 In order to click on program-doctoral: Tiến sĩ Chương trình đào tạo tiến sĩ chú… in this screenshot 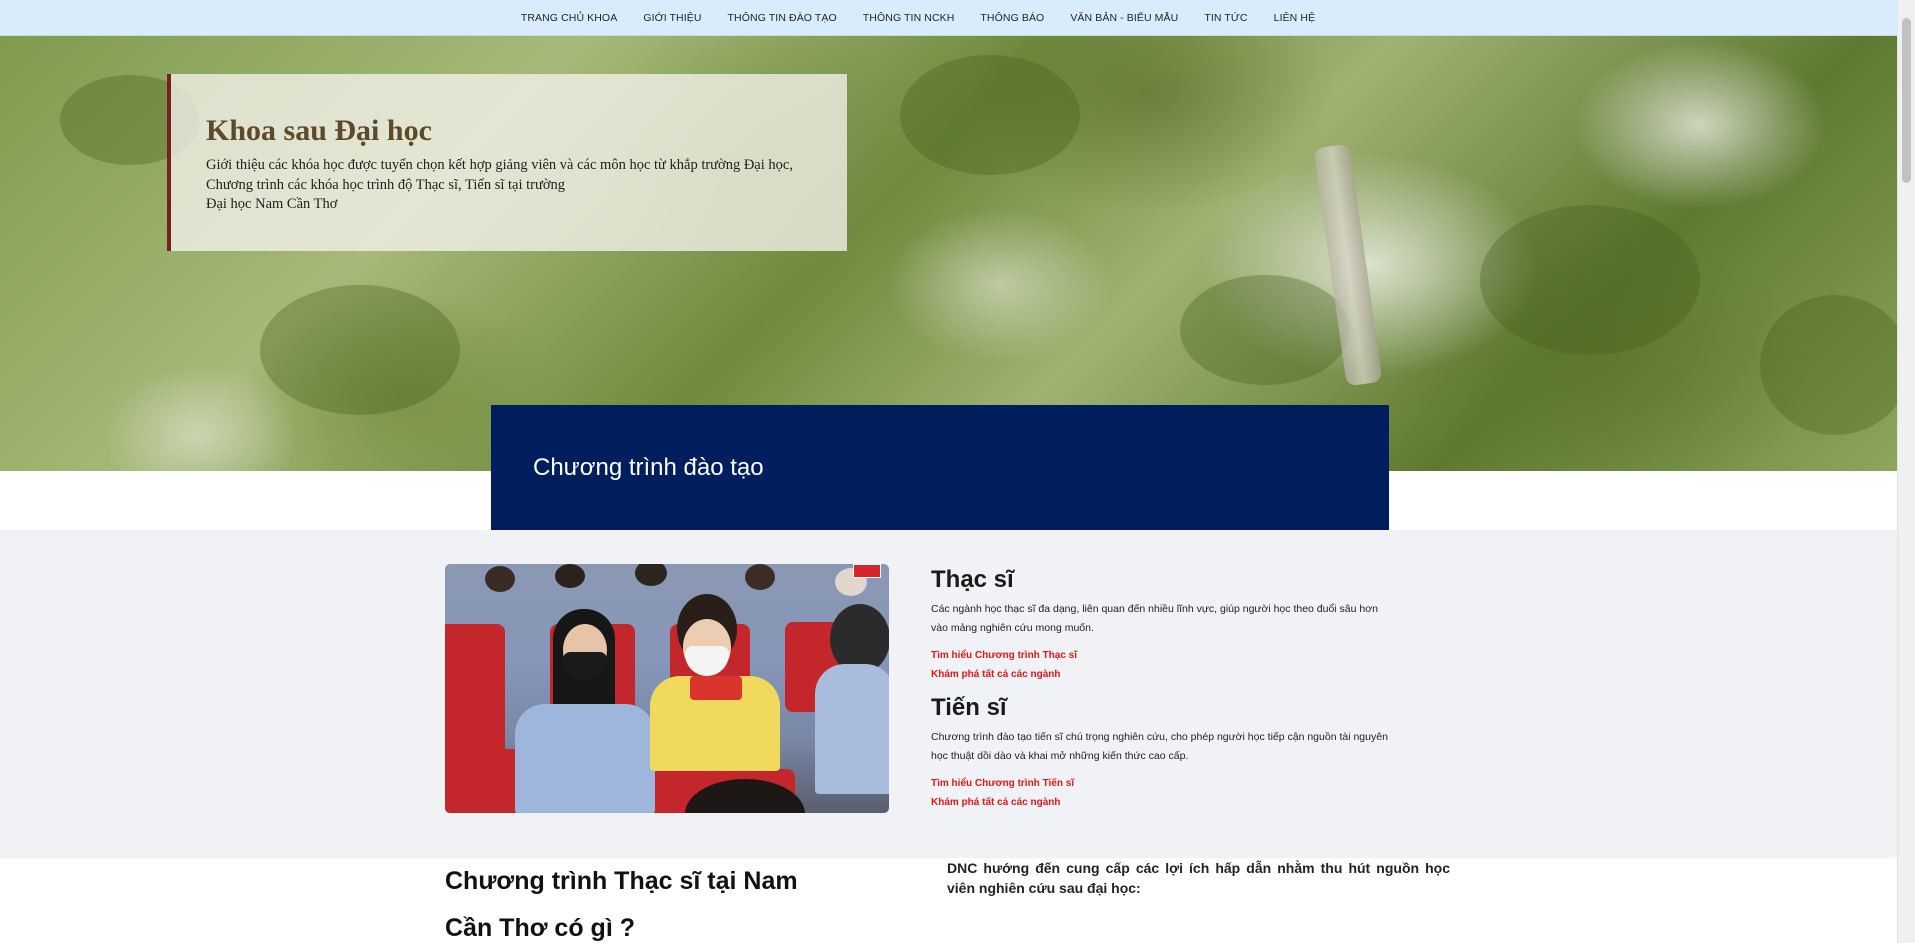, I will do `click(1161, 753)`.